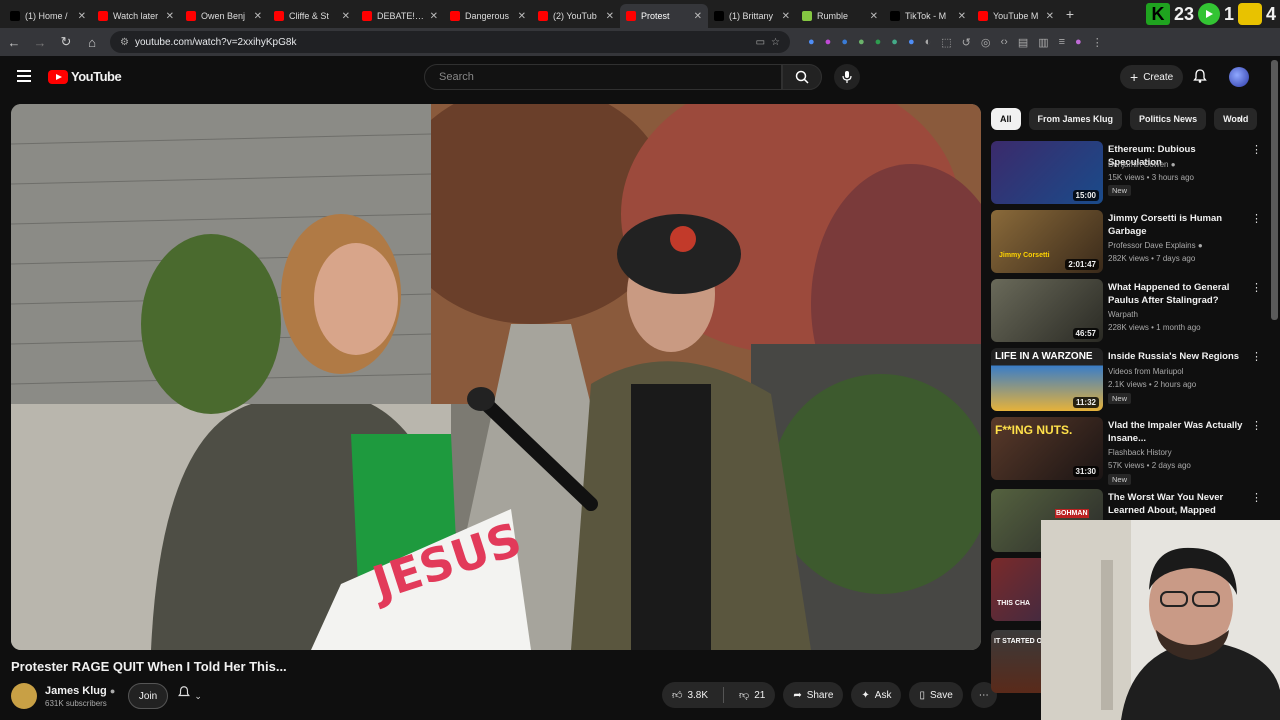 This screenshot has height=720, width=1280. What do you see at coordinates (148, 696) in the screenshot?
I see `join-button: Join` at bounding box center [148, 696].